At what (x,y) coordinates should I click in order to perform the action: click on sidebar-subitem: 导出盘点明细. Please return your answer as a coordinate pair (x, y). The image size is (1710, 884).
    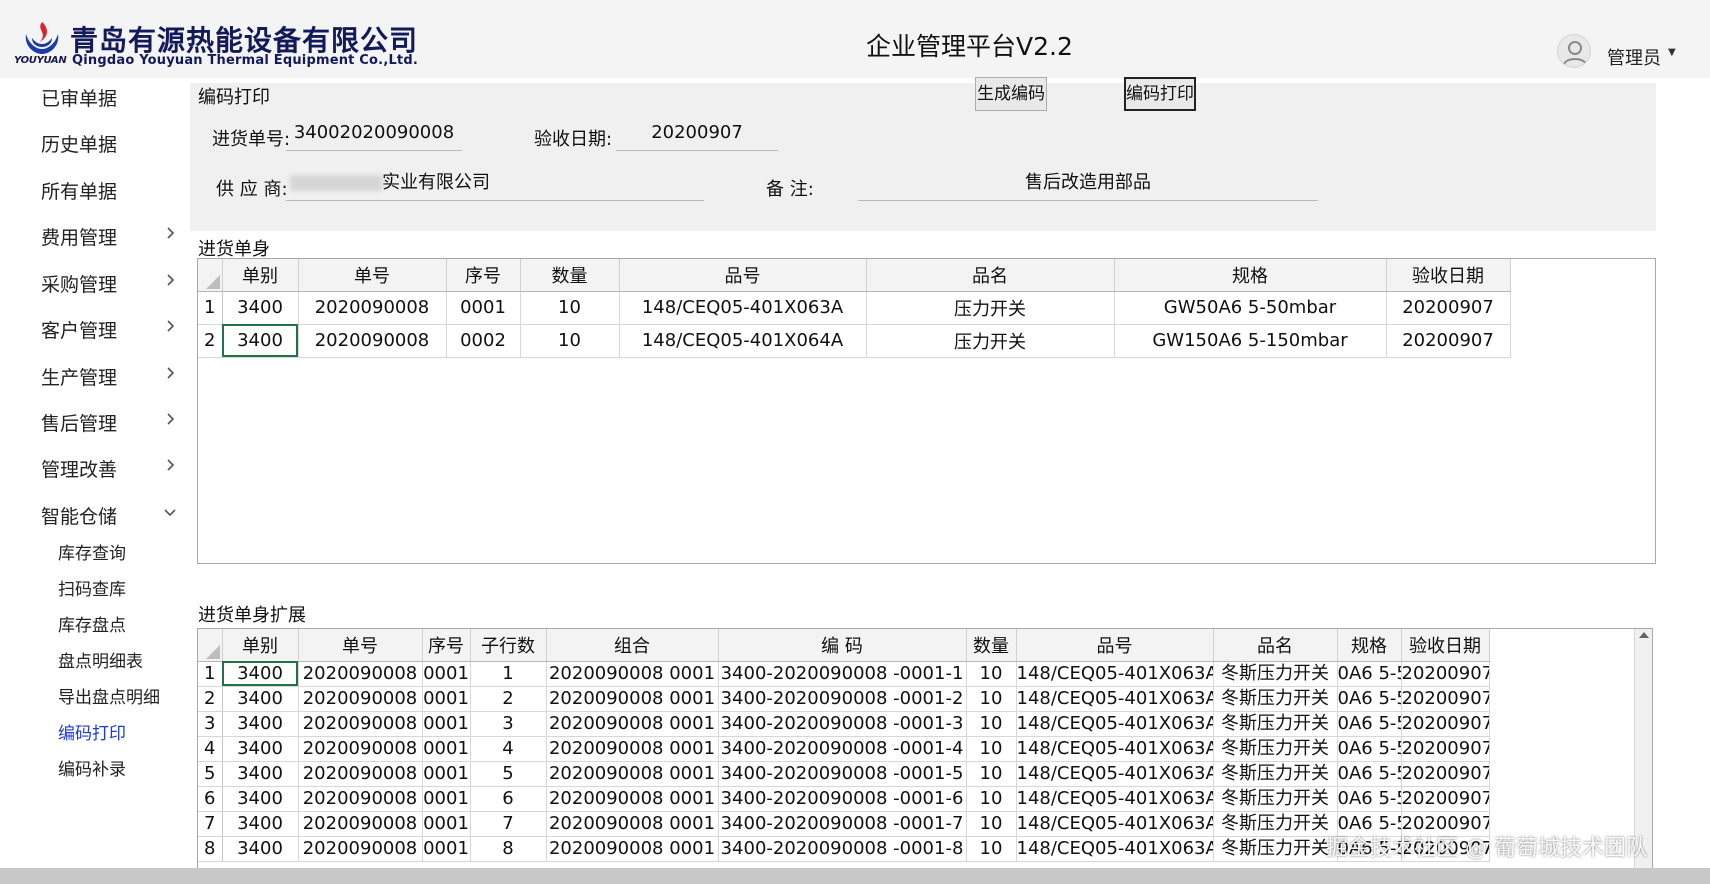
    Looking at the image, I should click on (109, 695).